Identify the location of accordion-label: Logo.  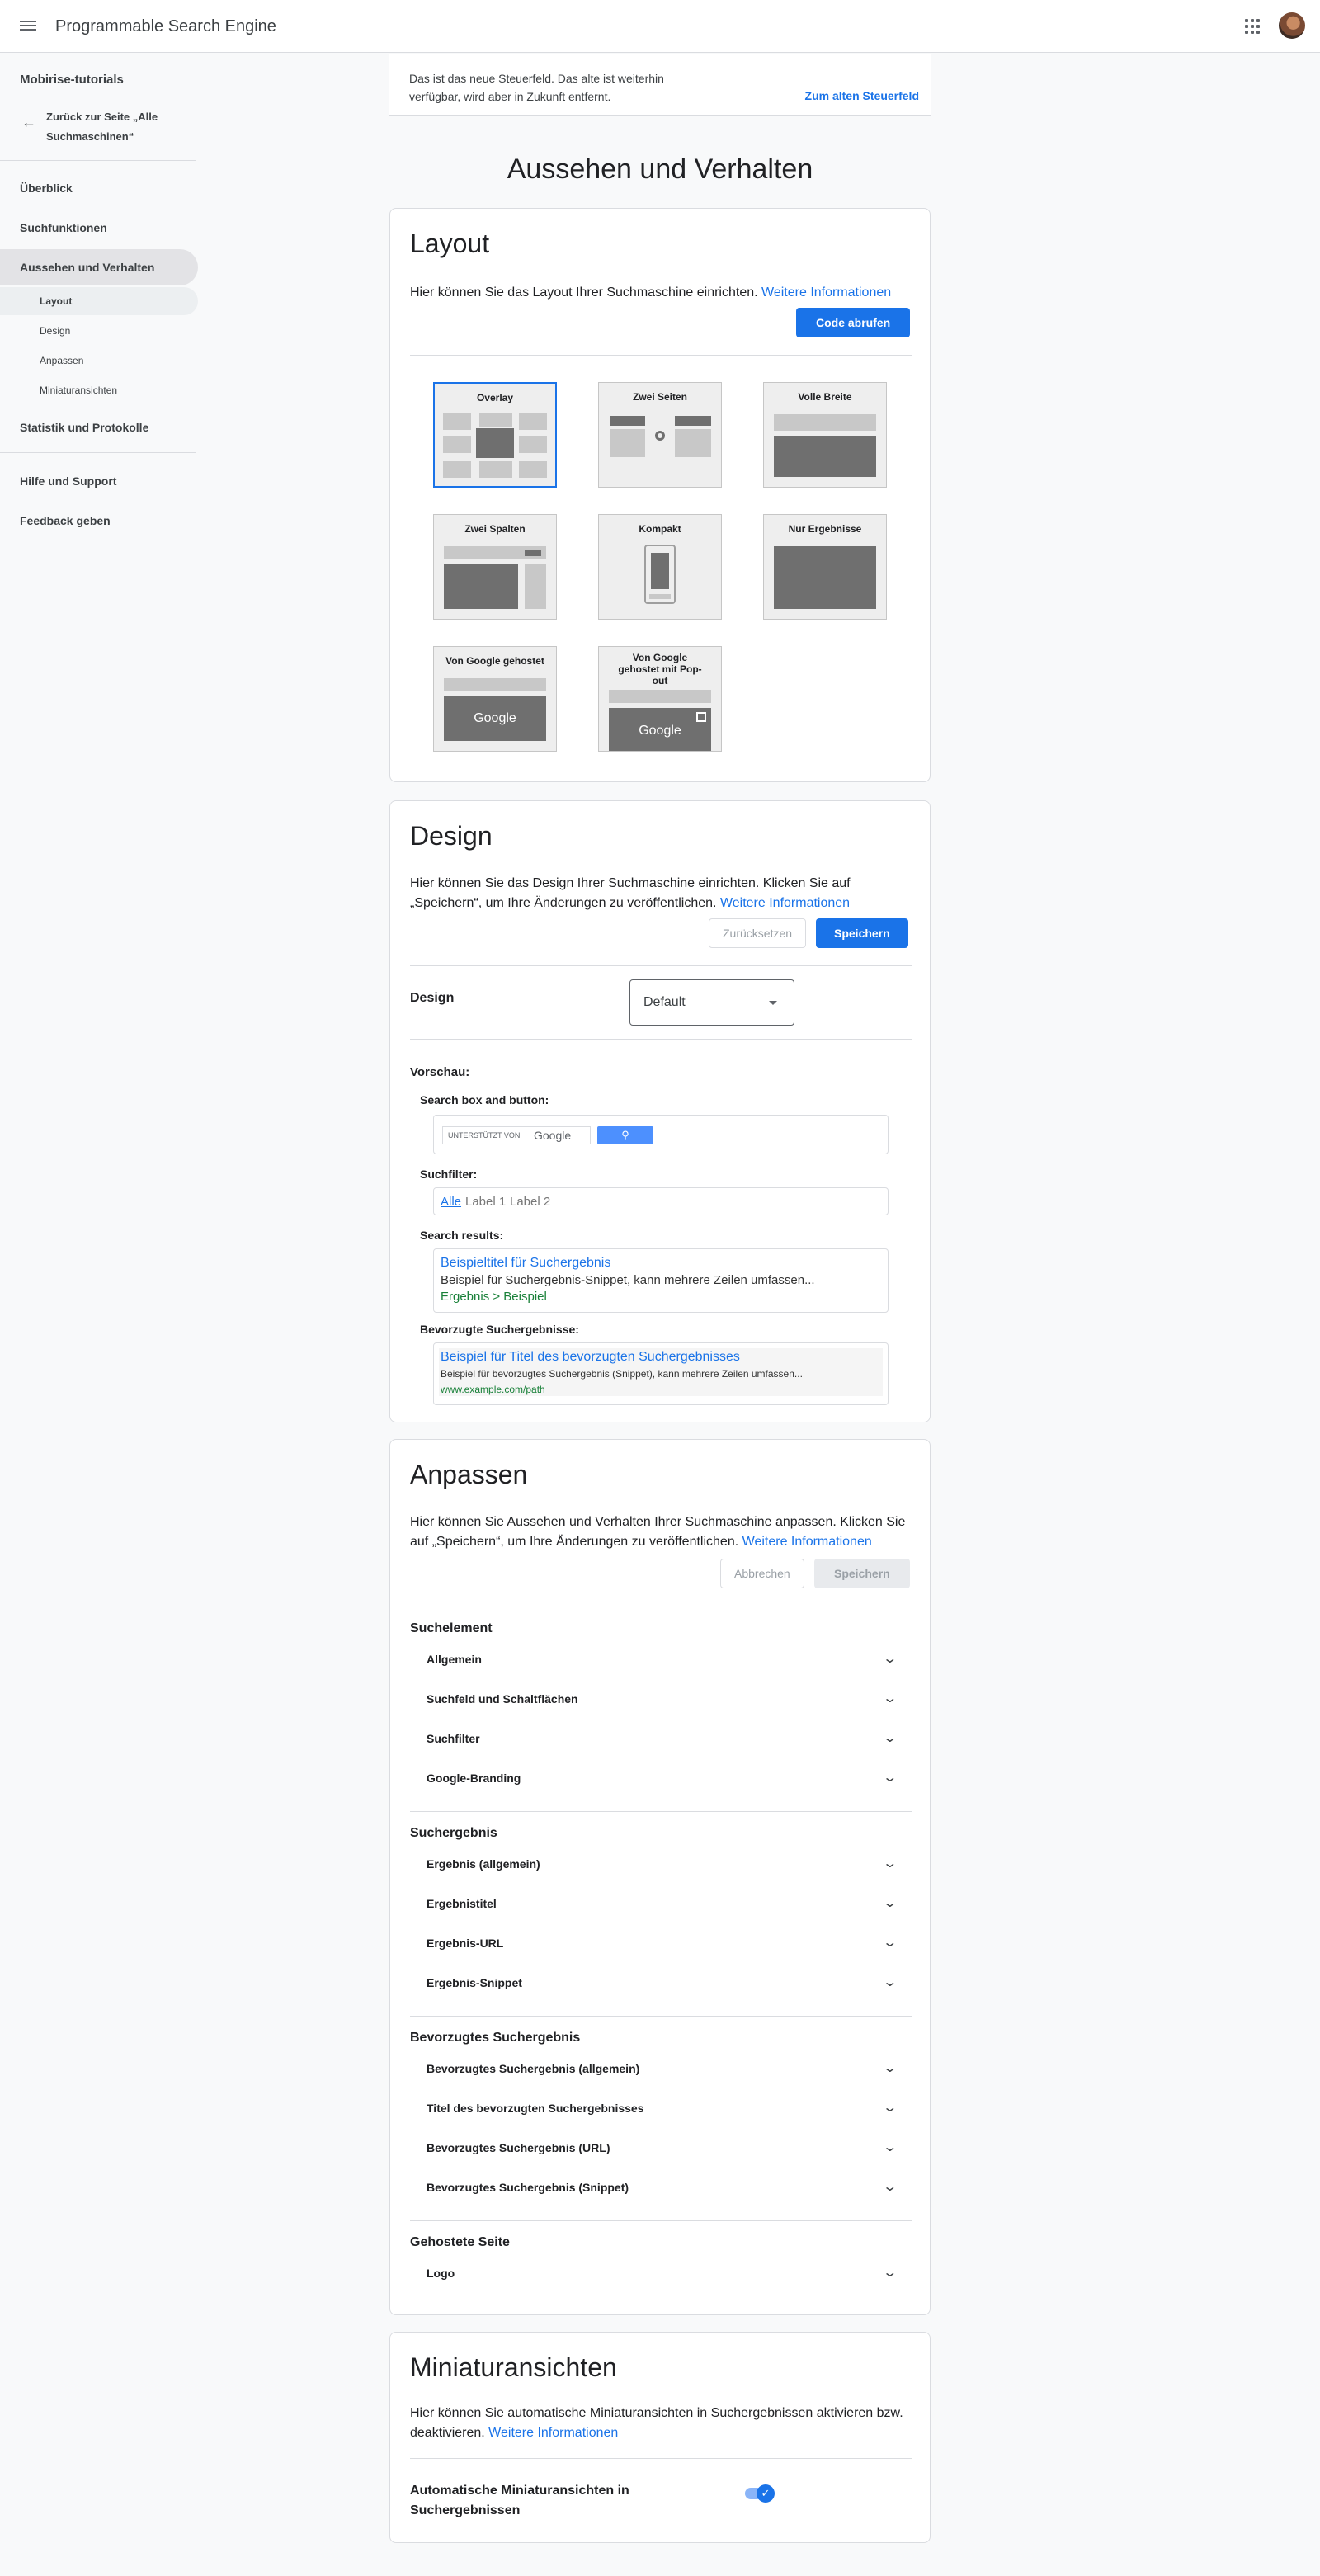
(441, 2273).